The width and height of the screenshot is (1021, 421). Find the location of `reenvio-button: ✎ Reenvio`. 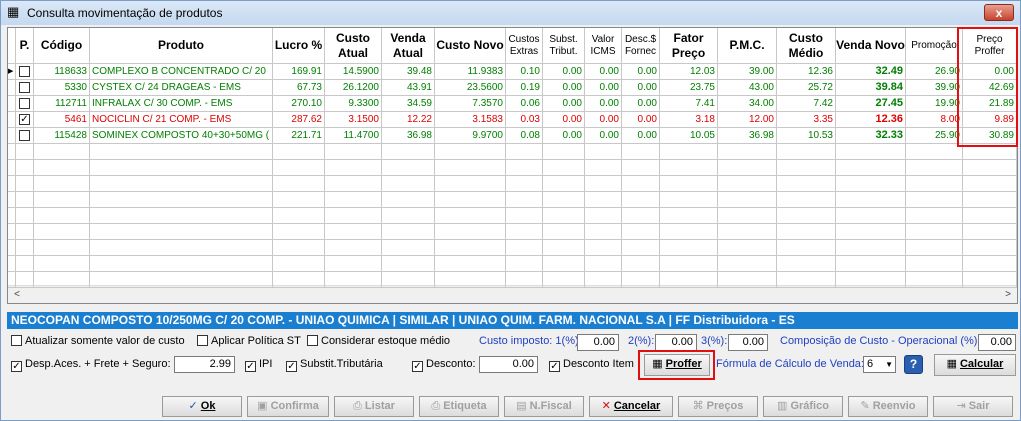

reenvio-button: ✎ Reenvio is located at coordinates (888, 406).